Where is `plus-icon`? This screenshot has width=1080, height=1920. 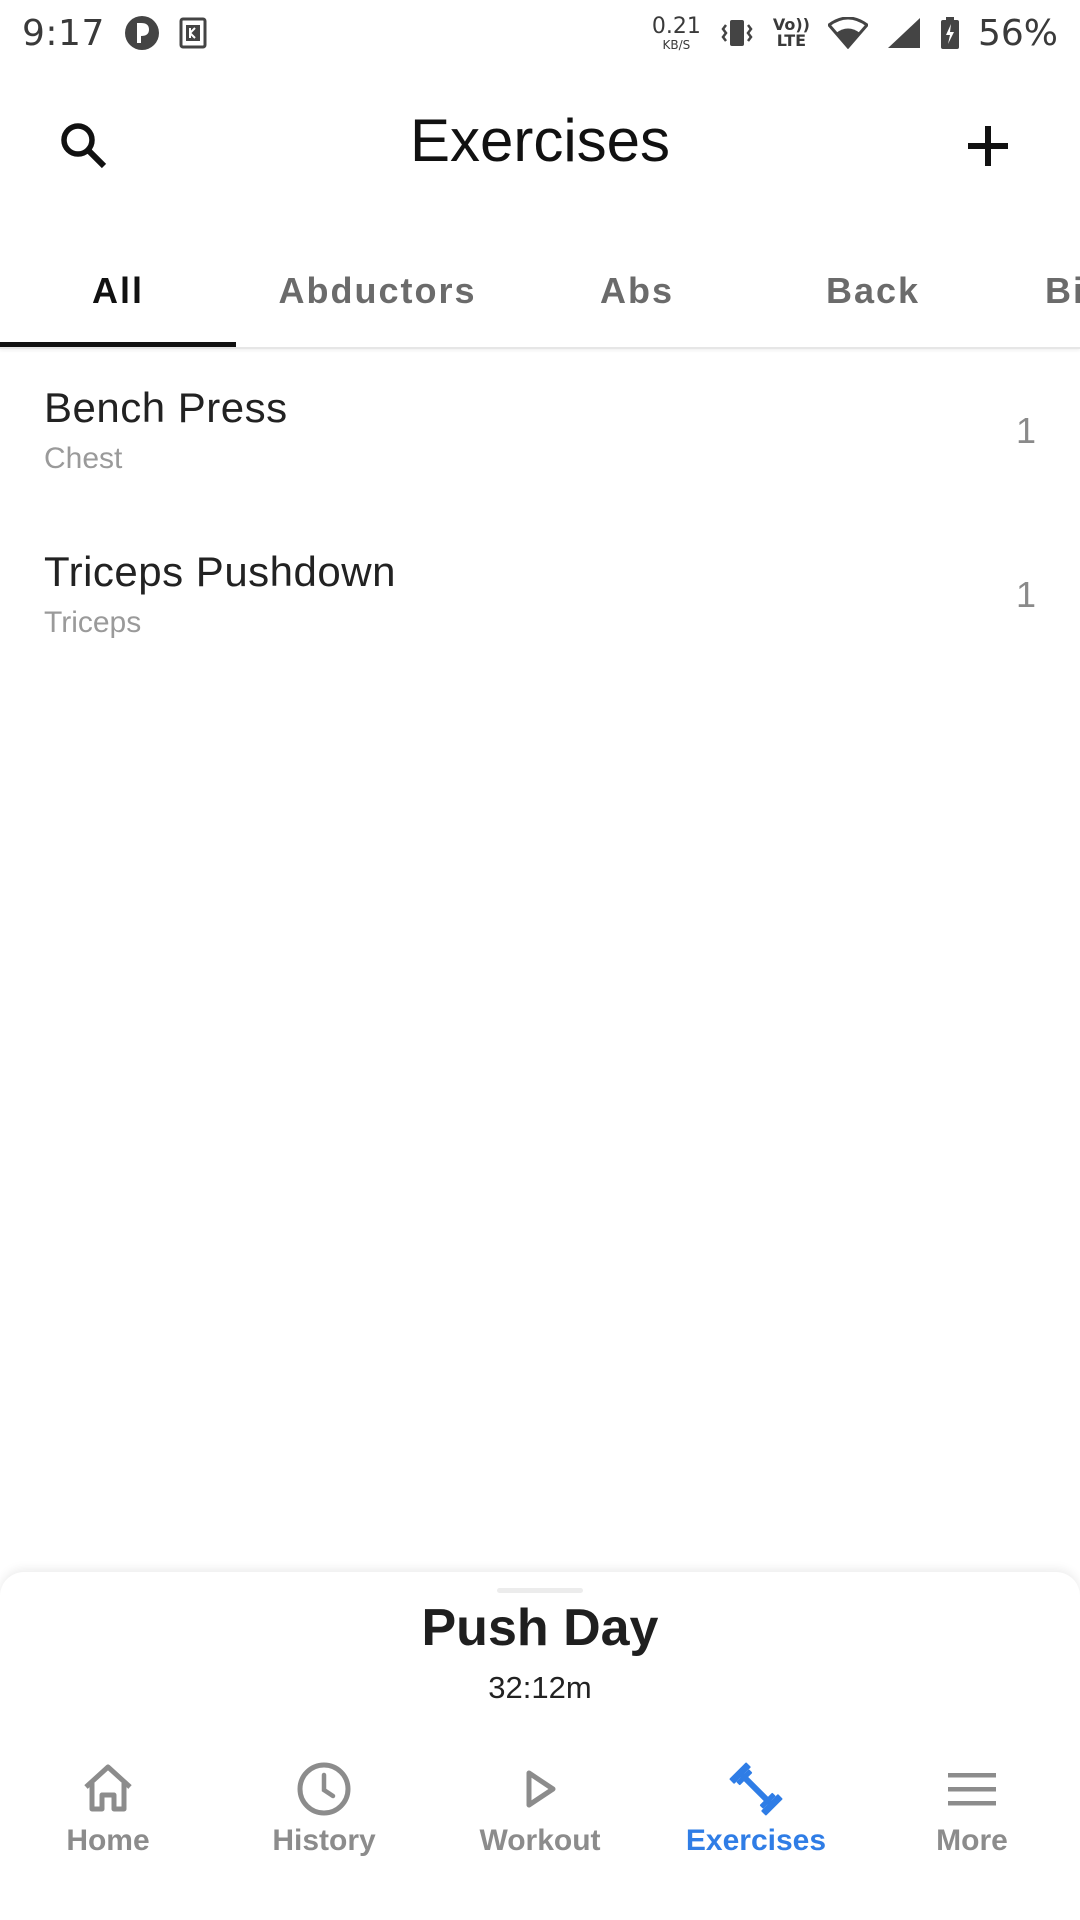
plus-icon is located at coordinates (988, 146).